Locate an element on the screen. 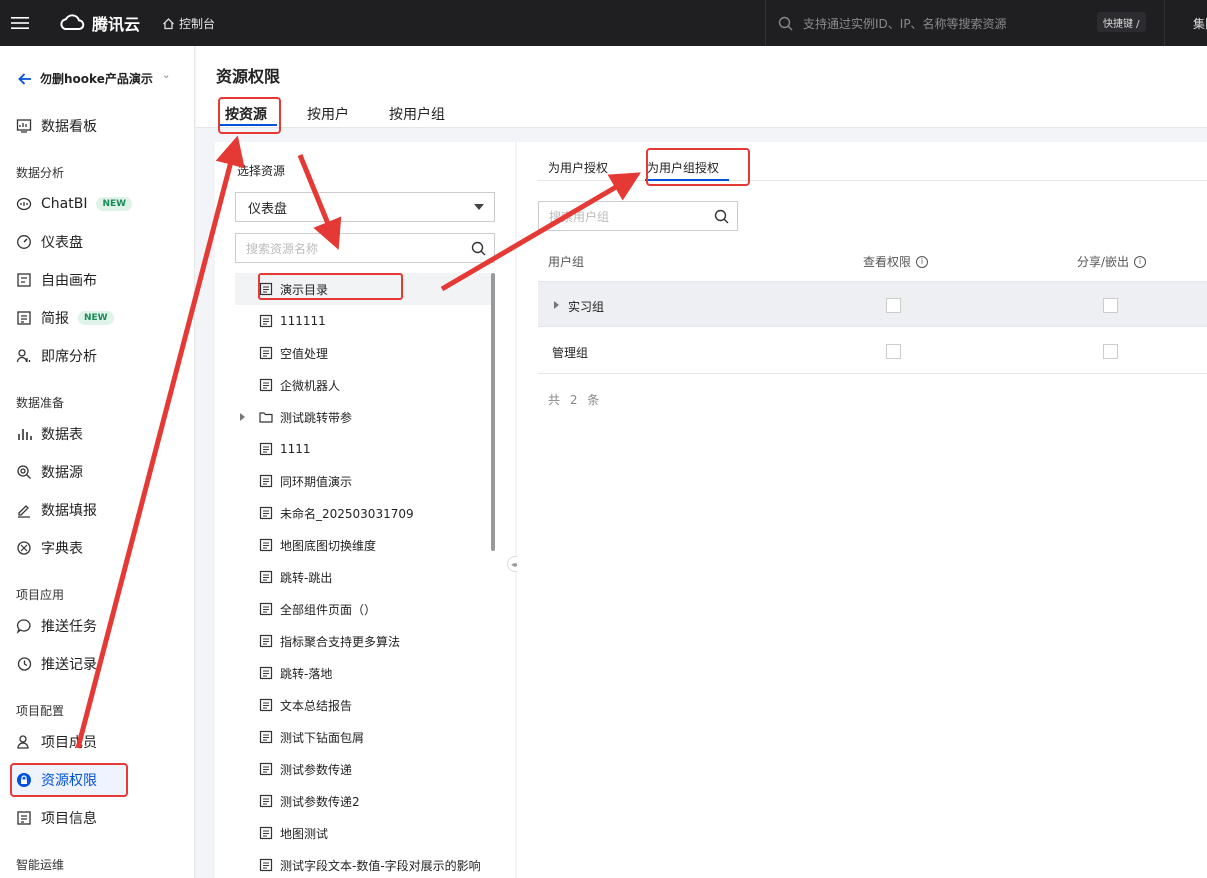 The height and width of the screenshot is (878, 1207). tree-item: 111111 is located at coordinates (364, 321).